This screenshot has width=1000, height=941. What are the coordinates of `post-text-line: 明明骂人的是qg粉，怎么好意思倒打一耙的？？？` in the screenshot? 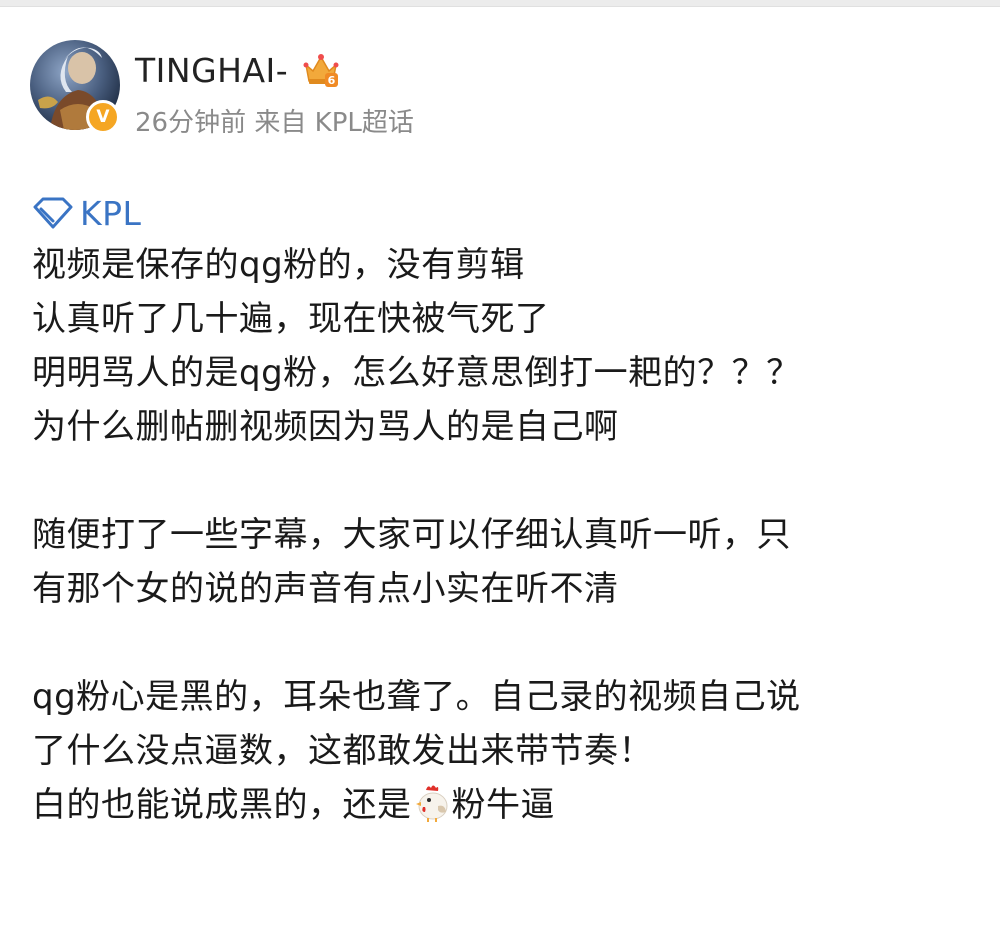 It's located at (416, 373).